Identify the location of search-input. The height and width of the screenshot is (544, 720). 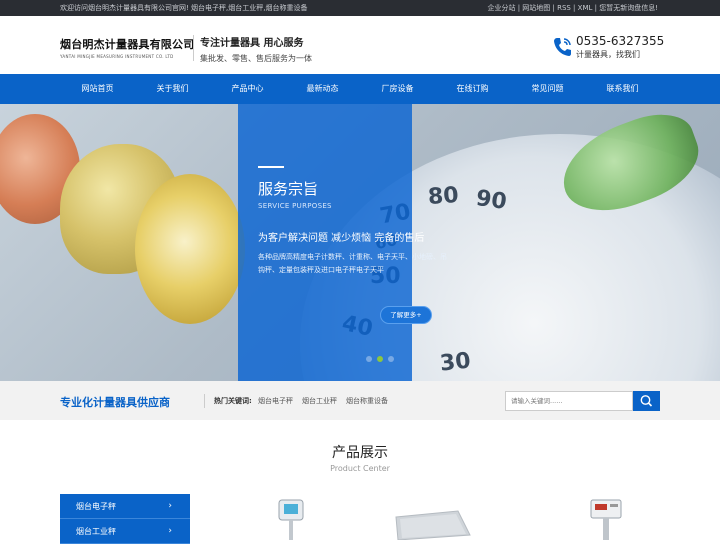
(569, 401).